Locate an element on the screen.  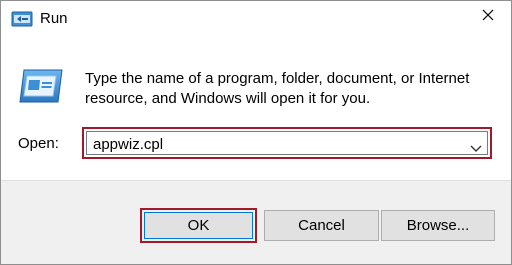
open-label: Open: is located at coordinates (38, 143).